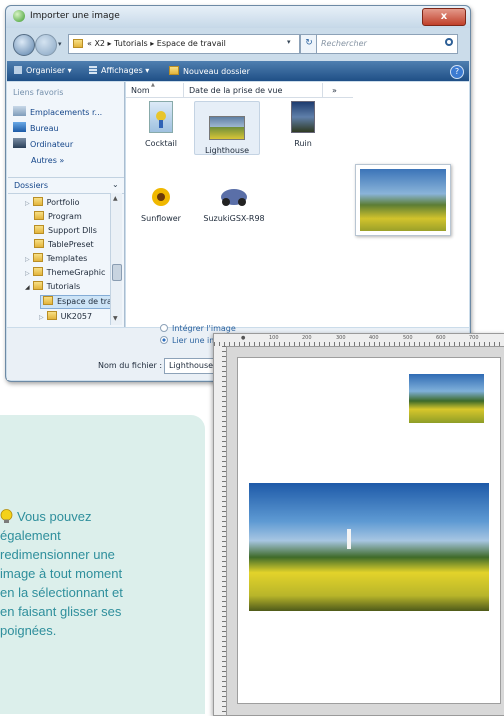 Image resolution: width=504 pixels, height=716 pixels. What do you see at coordinates (303, 143) in the screenshot?
I see `file-name: Ruin` at bounding box center [303, 143].